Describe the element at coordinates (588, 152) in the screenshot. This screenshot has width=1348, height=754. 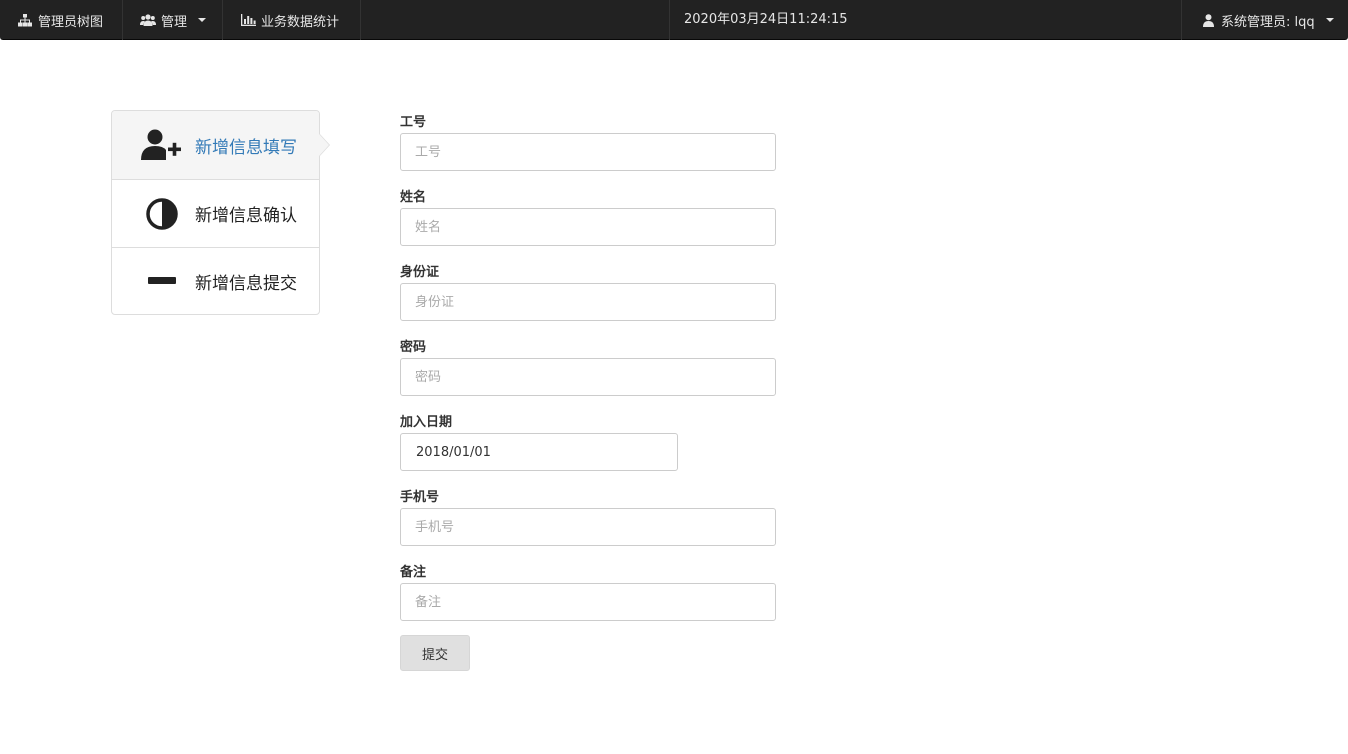
I see `employee-id-input` at that location.